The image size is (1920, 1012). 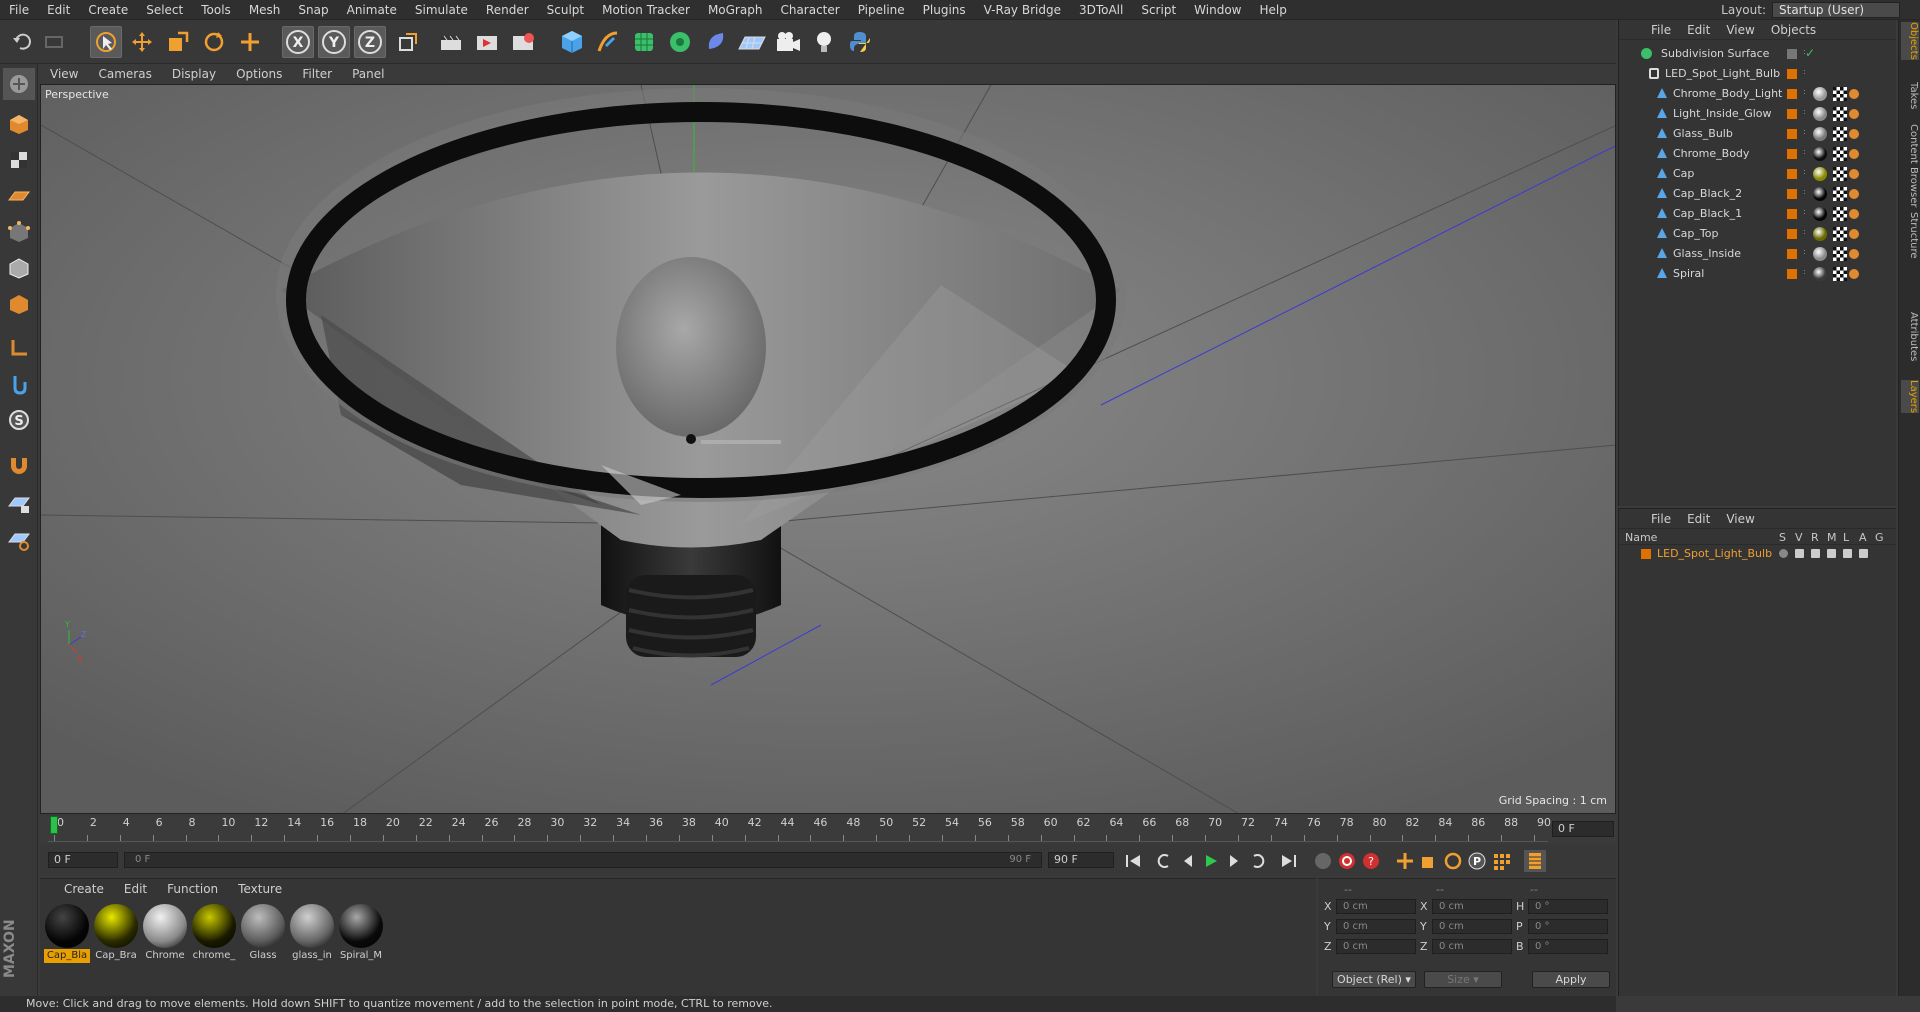 I want to click on layer-menu-file: File, so click(x=1661, y=519).